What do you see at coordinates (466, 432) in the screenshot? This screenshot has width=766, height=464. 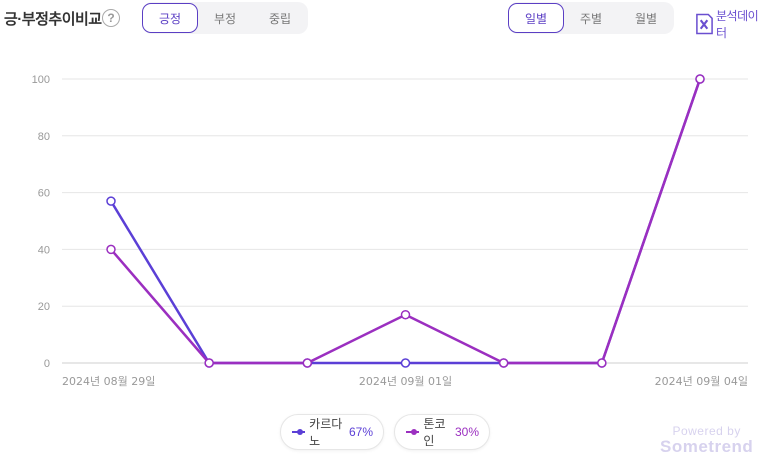 I see `legend-pct-toncoin: 30%` at bounding box center [466, 432].